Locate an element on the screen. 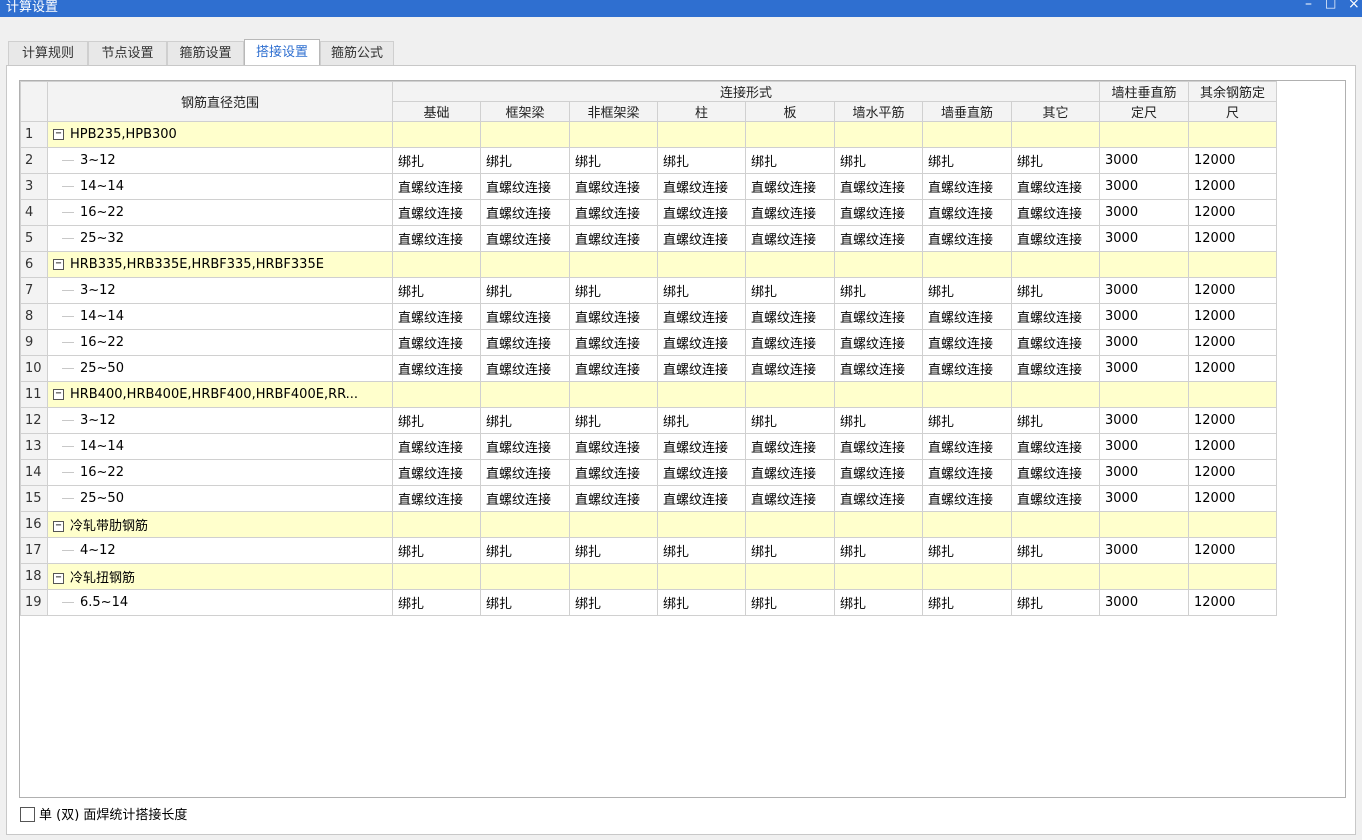  diameter-range-cell: 4~12 is located at coordinates (220, 550).